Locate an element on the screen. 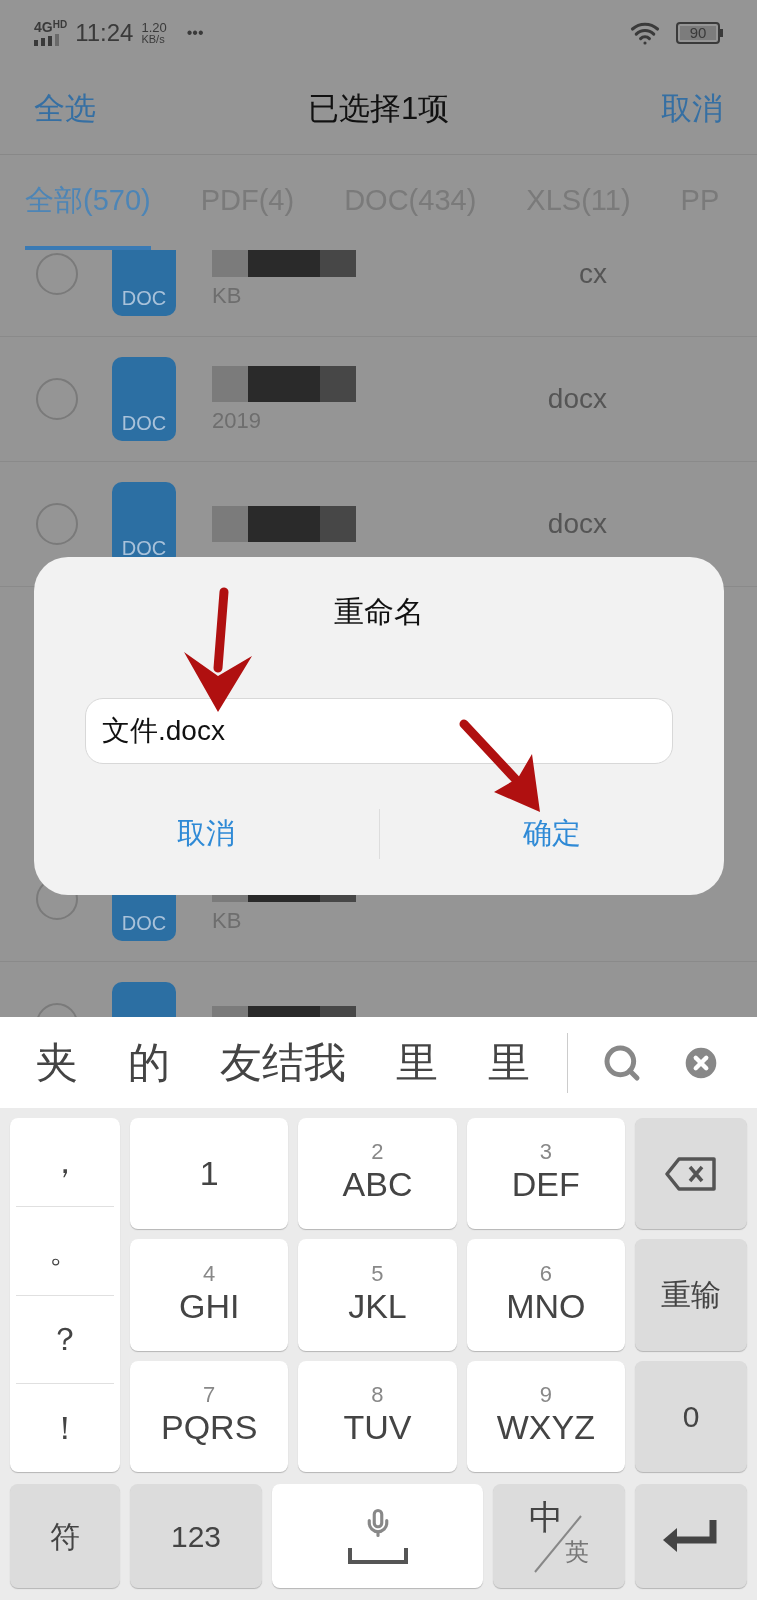  key: 0 is located at coordinates (691, 1416).